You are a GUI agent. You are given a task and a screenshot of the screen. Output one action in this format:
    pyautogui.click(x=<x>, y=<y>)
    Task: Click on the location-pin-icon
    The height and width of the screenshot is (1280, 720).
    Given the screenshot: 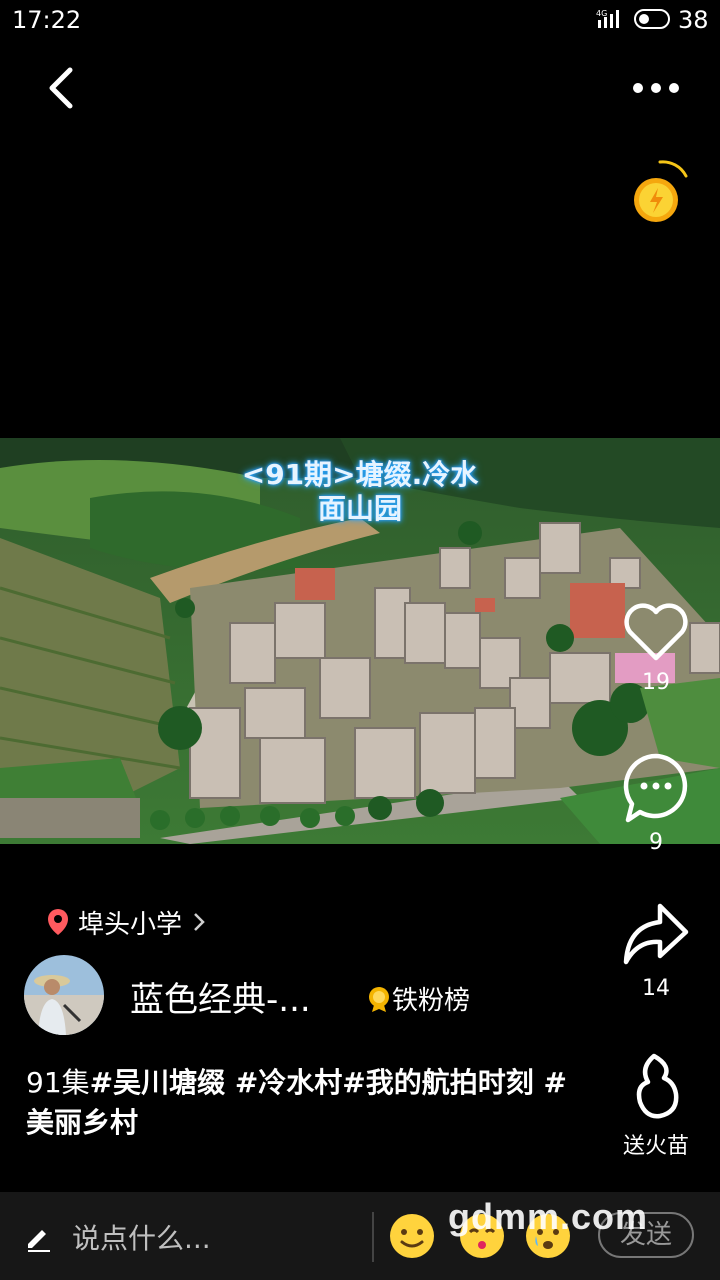 What is the action you would take?
    pyautogui.click(x=58, y=922)
    